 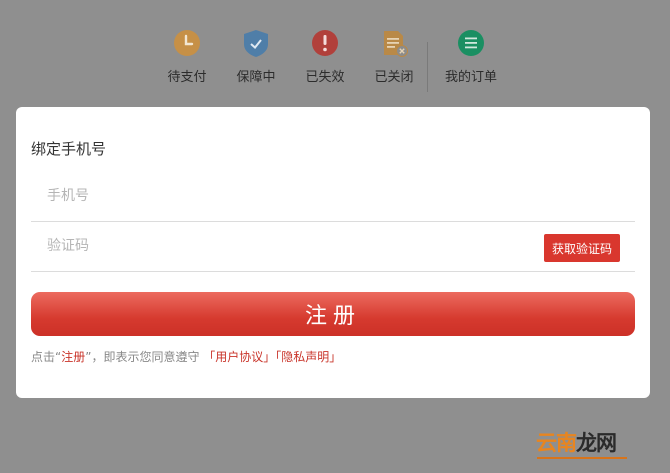 I want to click on agreement-prefix: 点击“, so click(x=46, y=357).